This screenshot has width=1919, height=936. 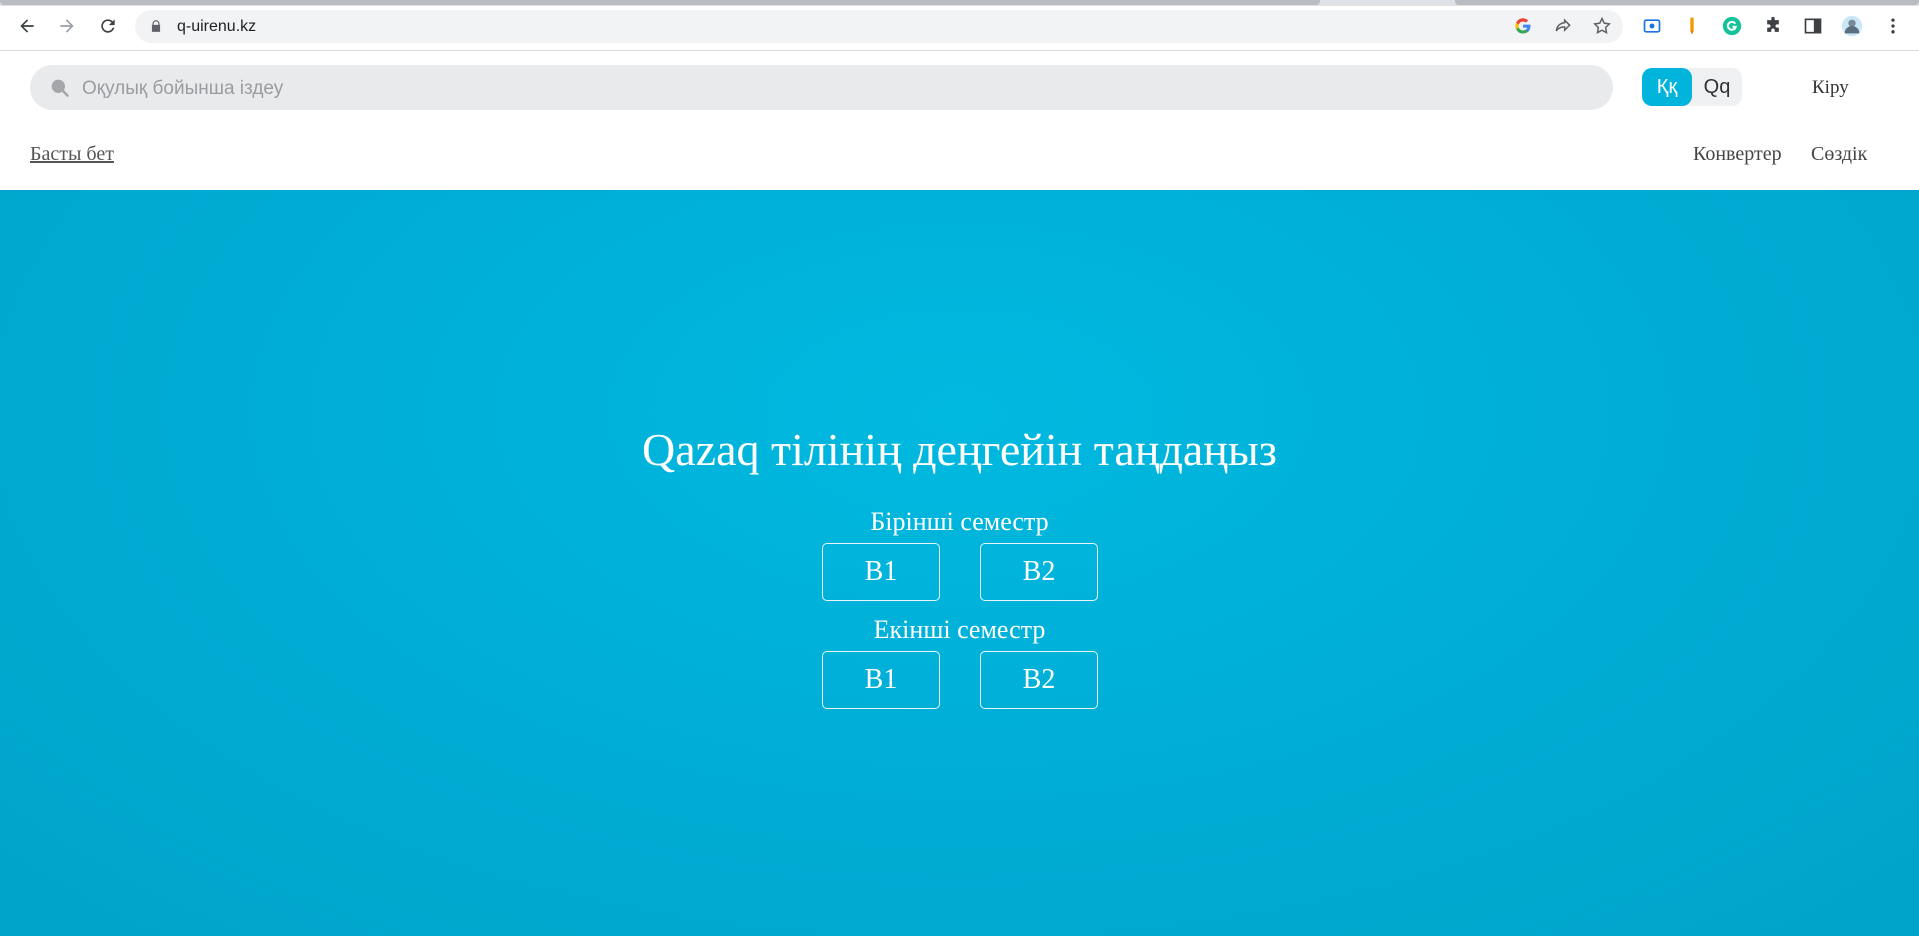 I want to click on search-bar, so click(x=821, y=88).